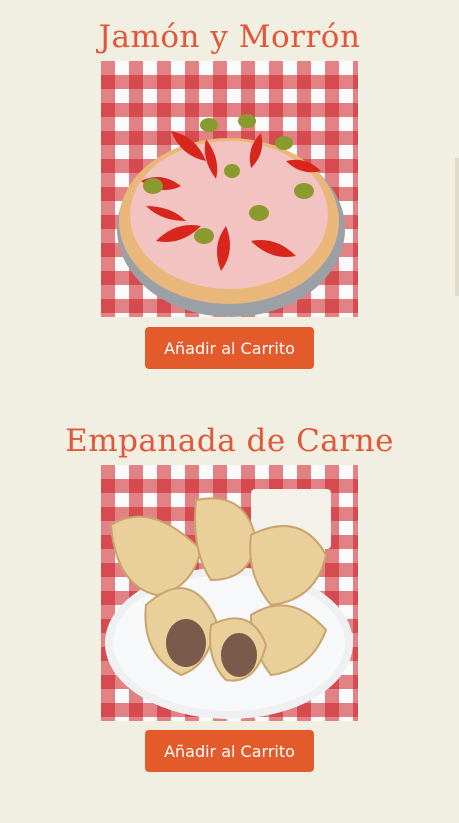 This screenshot has height=823, width=459. I want to click on product-title: Empanada de Carne, so click(229, 441).